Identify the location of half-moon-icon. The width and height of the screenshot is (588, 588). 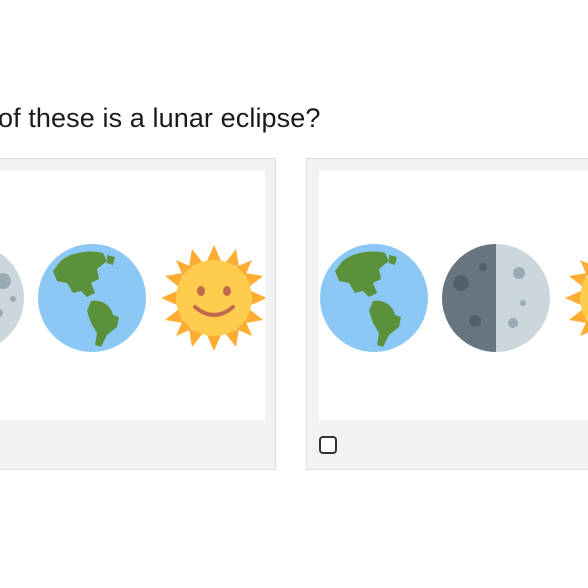
(496, 298).